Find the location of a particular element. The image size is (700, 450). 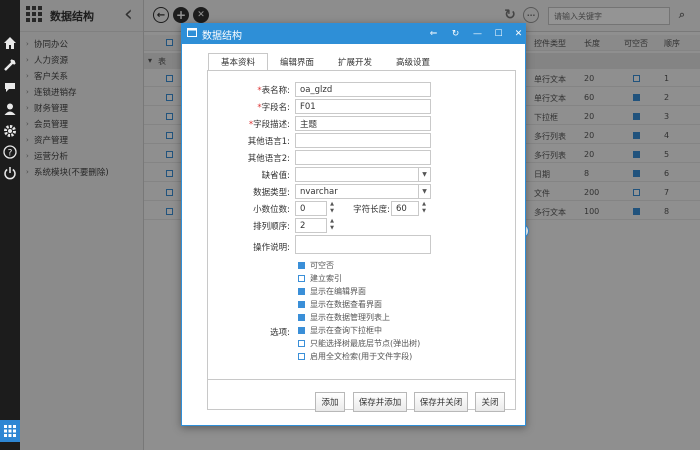

default-value-select is located at coordinates (357, 174).